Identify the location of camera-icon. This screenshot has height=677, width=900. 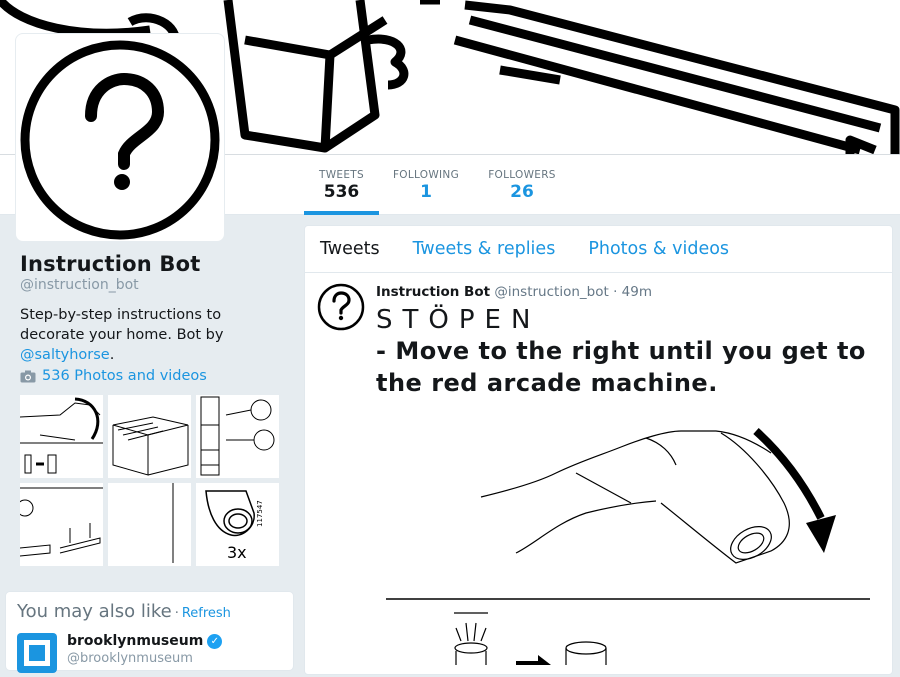
(28, 376).